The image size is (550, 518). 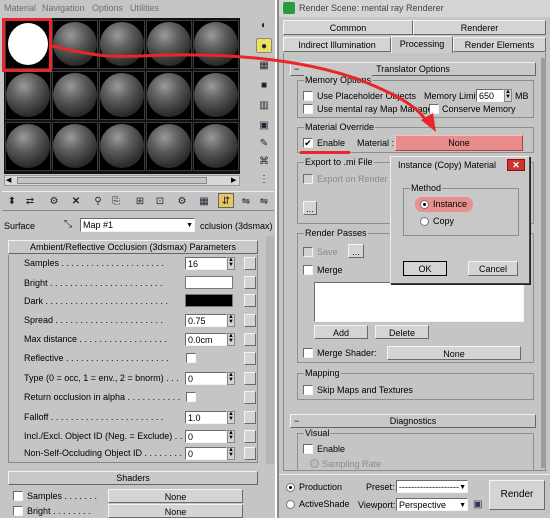 I want to click on select-by-material-icon: ⌘, so click(x=264, y=161).